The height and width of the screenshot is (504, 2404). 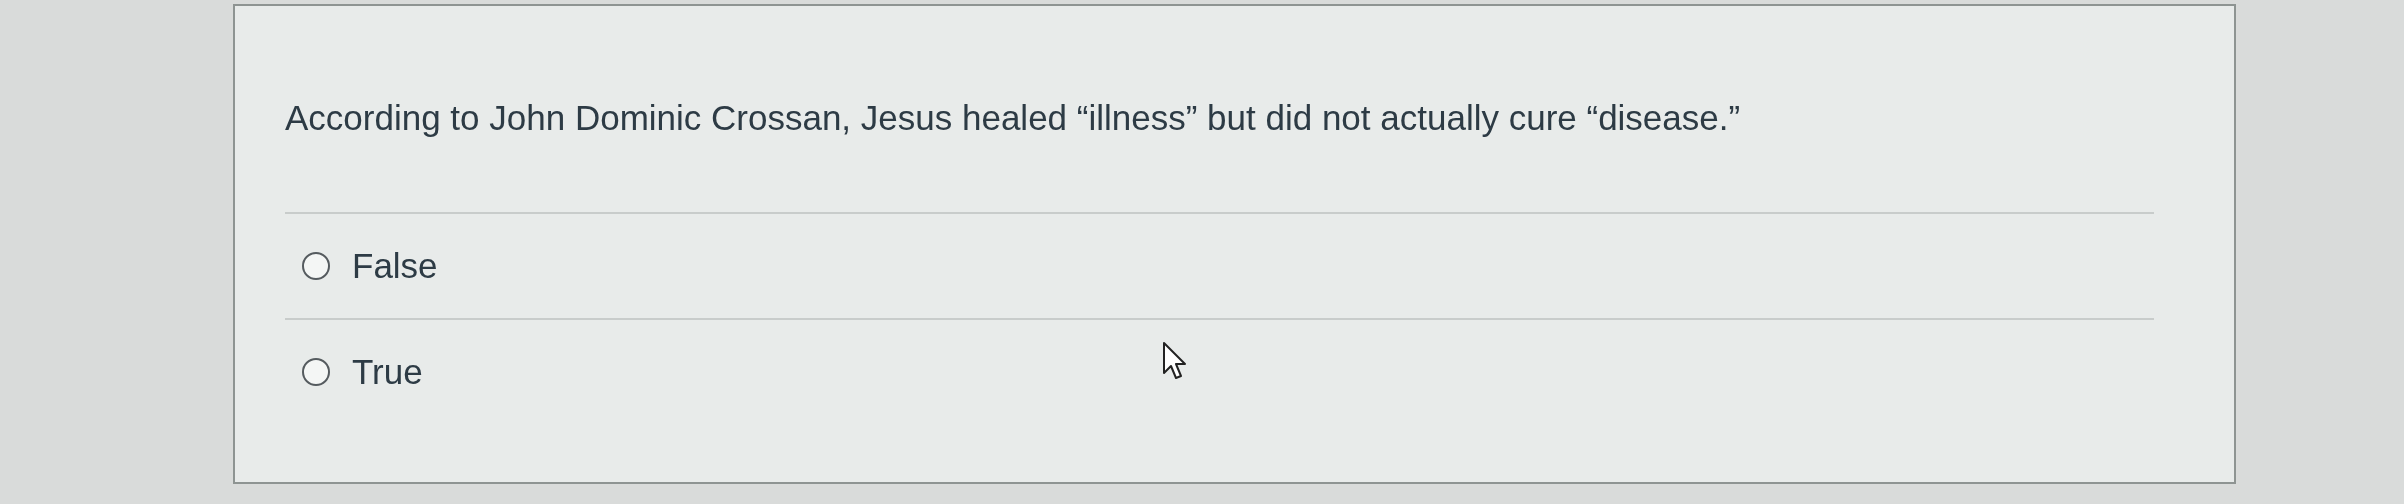 What do you see at coordinates (387, 372) in the screenshot?
I see `option-label: True` at bounding box center [387, 372].